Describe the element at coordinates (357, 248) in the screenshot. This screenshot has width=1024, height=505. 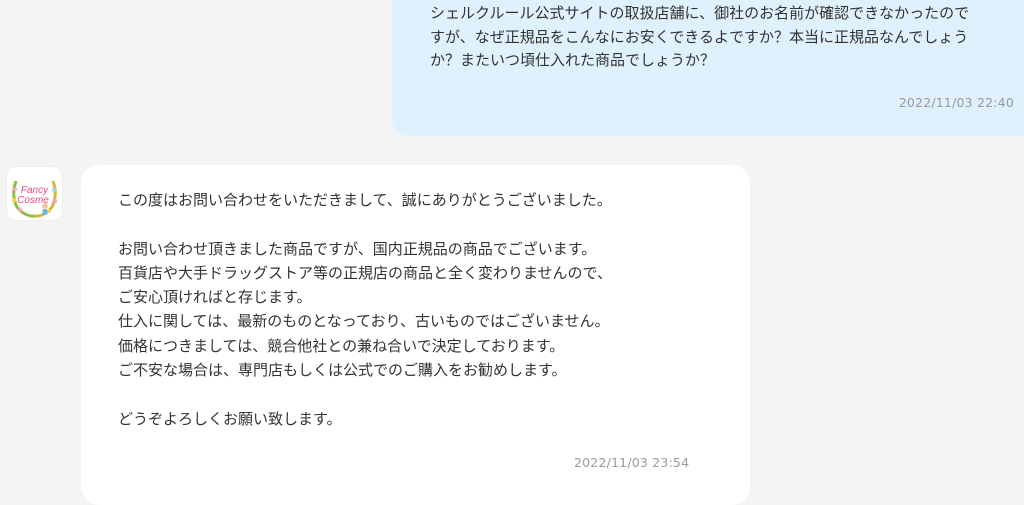
I see `message-line: お問い合わせ頂きました商品ですが、国内正規品の商品でございます。` at that location.